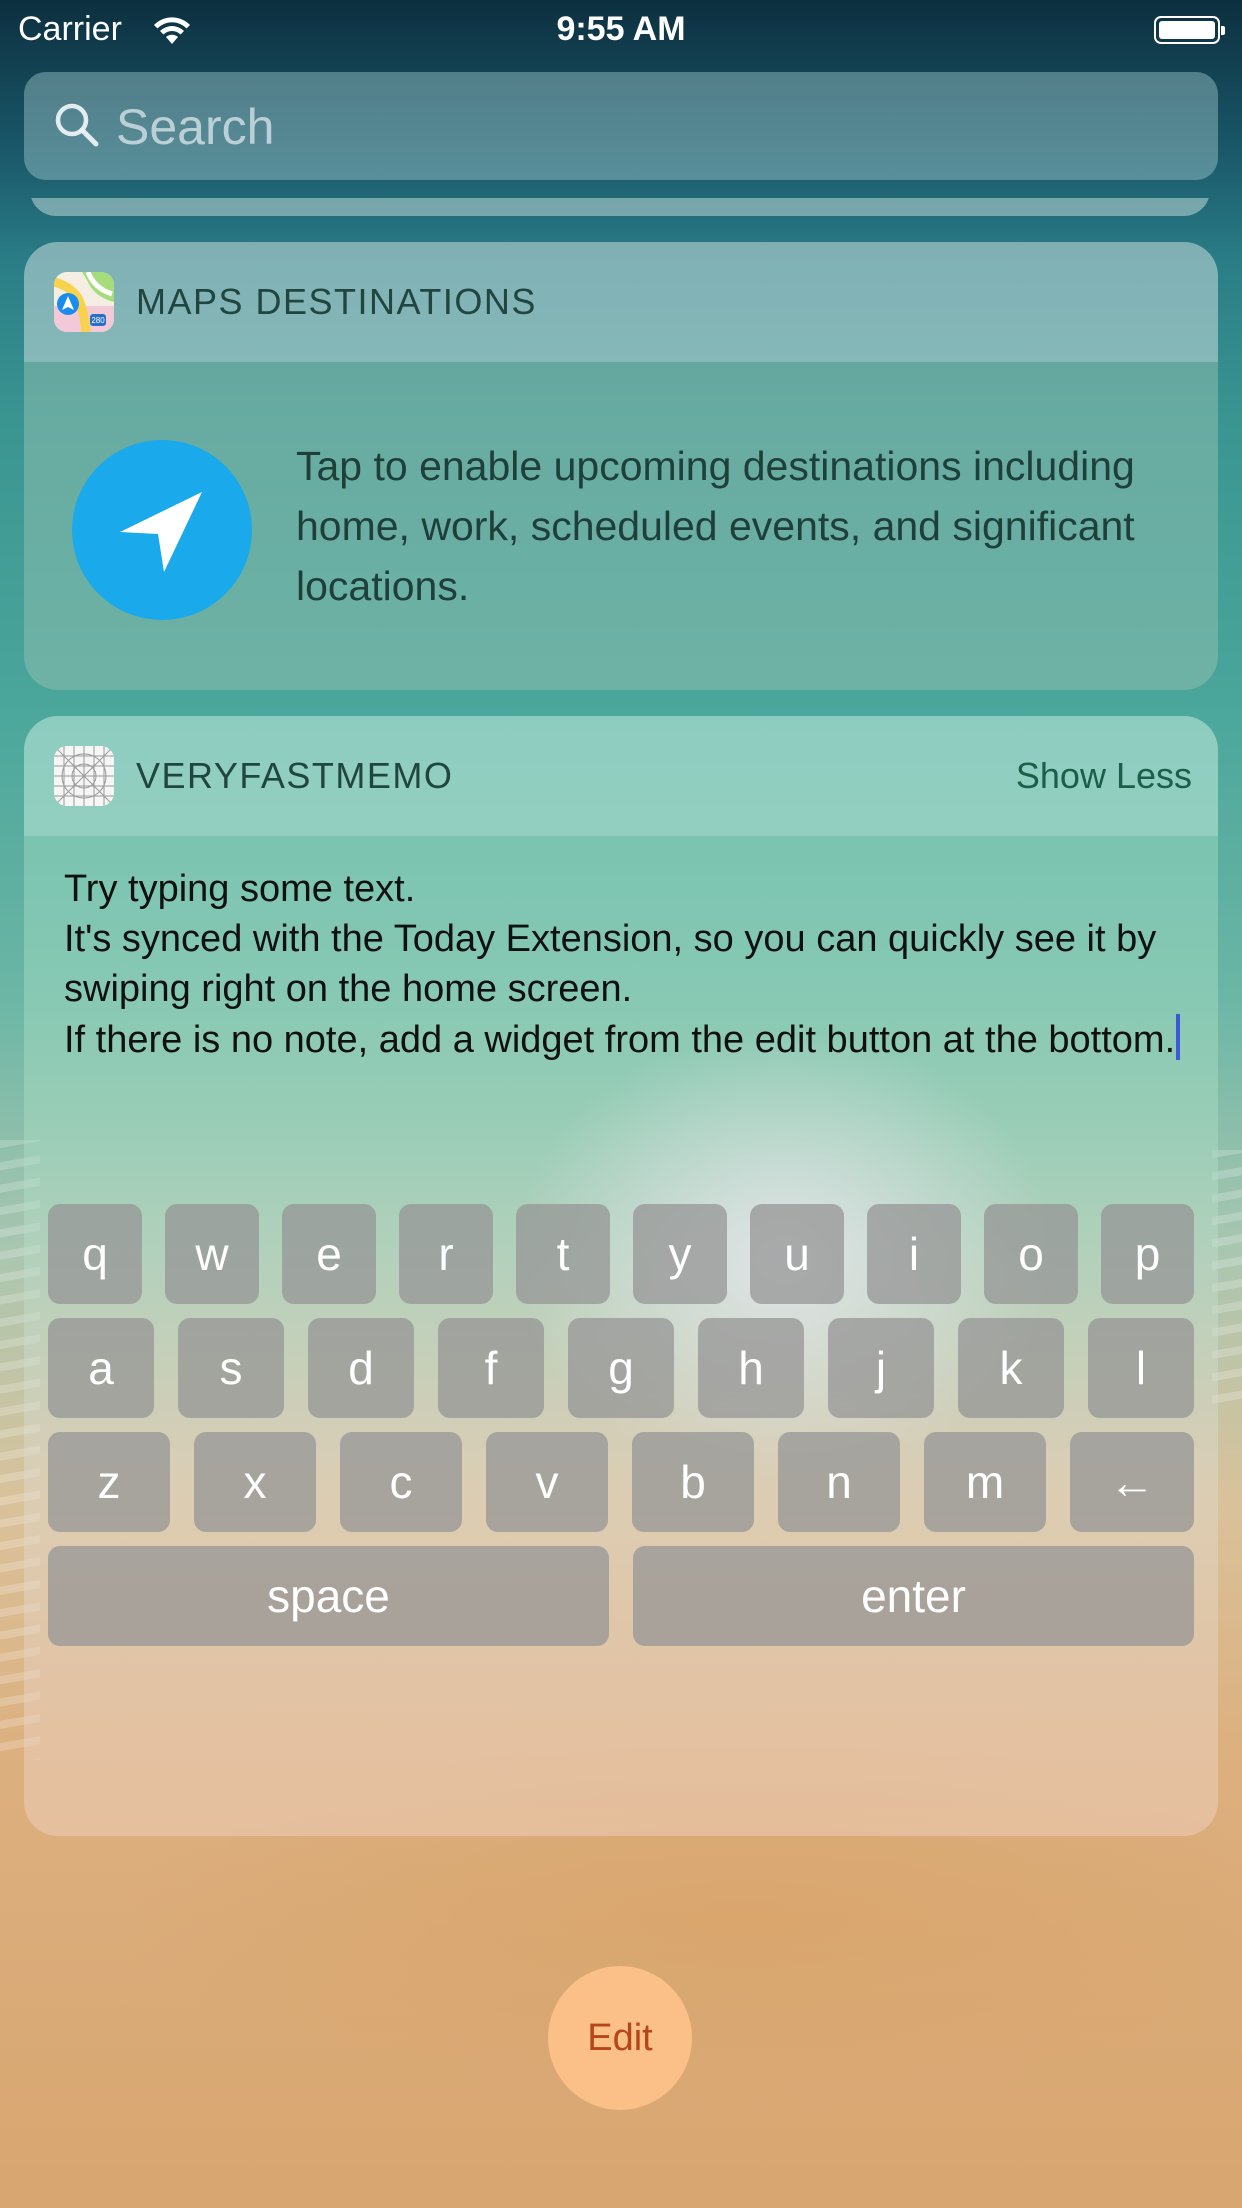  I want to click on maps-app-icon: 280, so click(84, 302).